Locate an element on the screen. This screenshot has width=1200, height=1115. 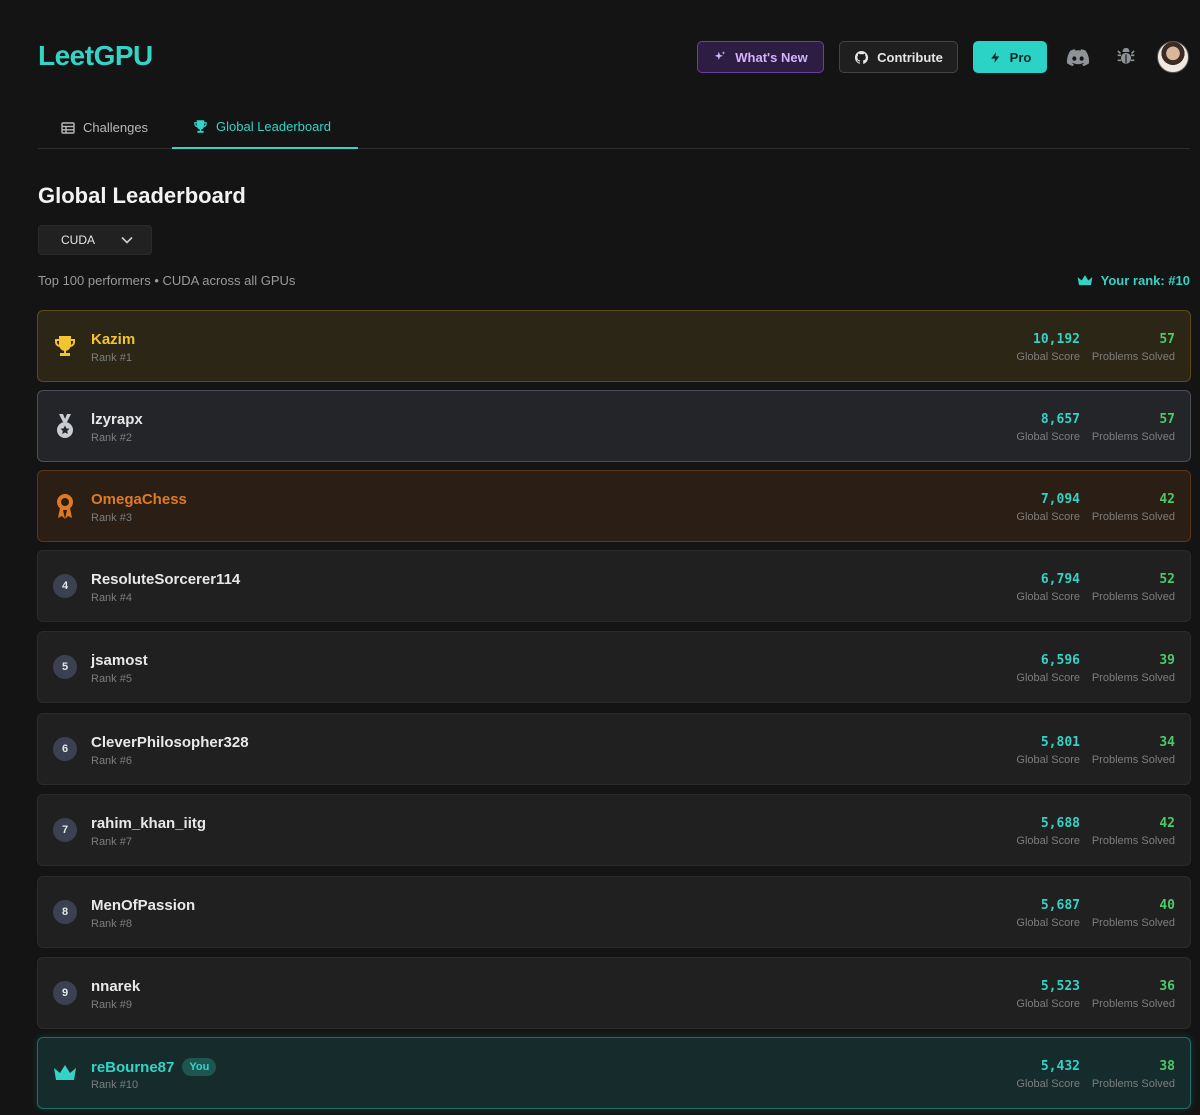
player-name-text: MenOfPassion is located at coordinates (143, 905).